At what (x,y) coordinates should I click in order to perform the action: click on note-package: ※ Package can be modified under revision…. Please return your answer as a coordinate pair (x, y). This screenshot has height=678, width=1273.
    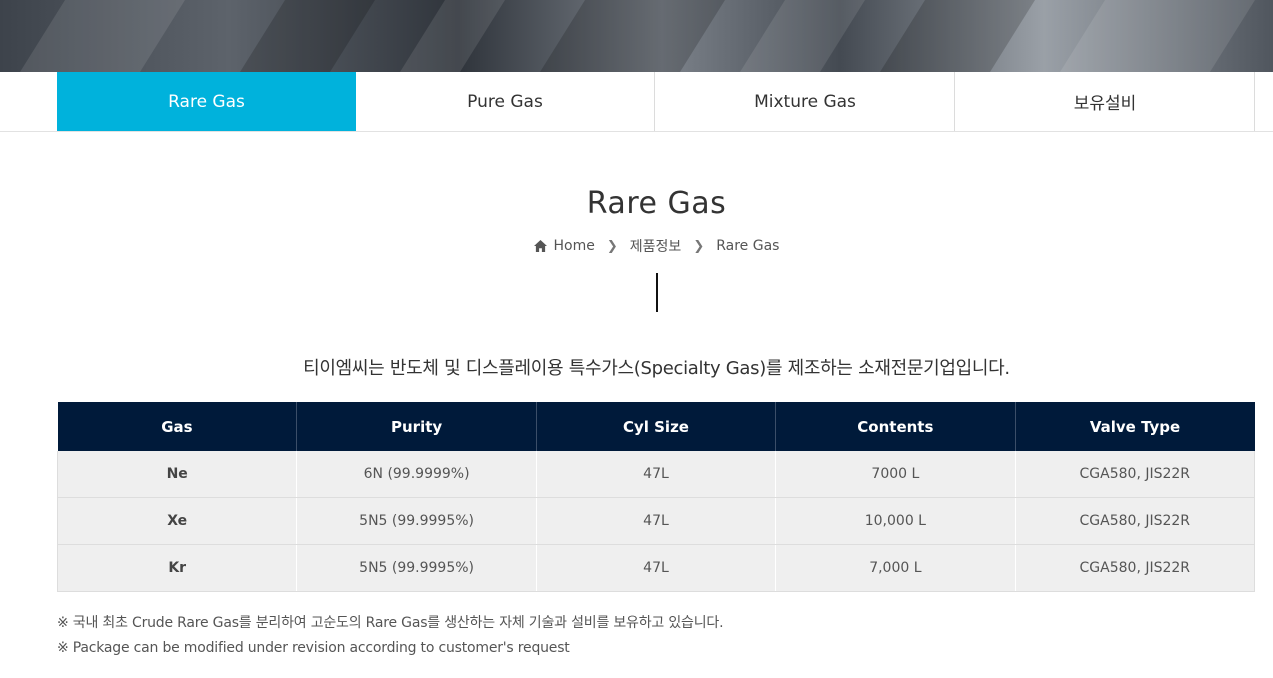
    Looking at the image, I should click on (313, 648).